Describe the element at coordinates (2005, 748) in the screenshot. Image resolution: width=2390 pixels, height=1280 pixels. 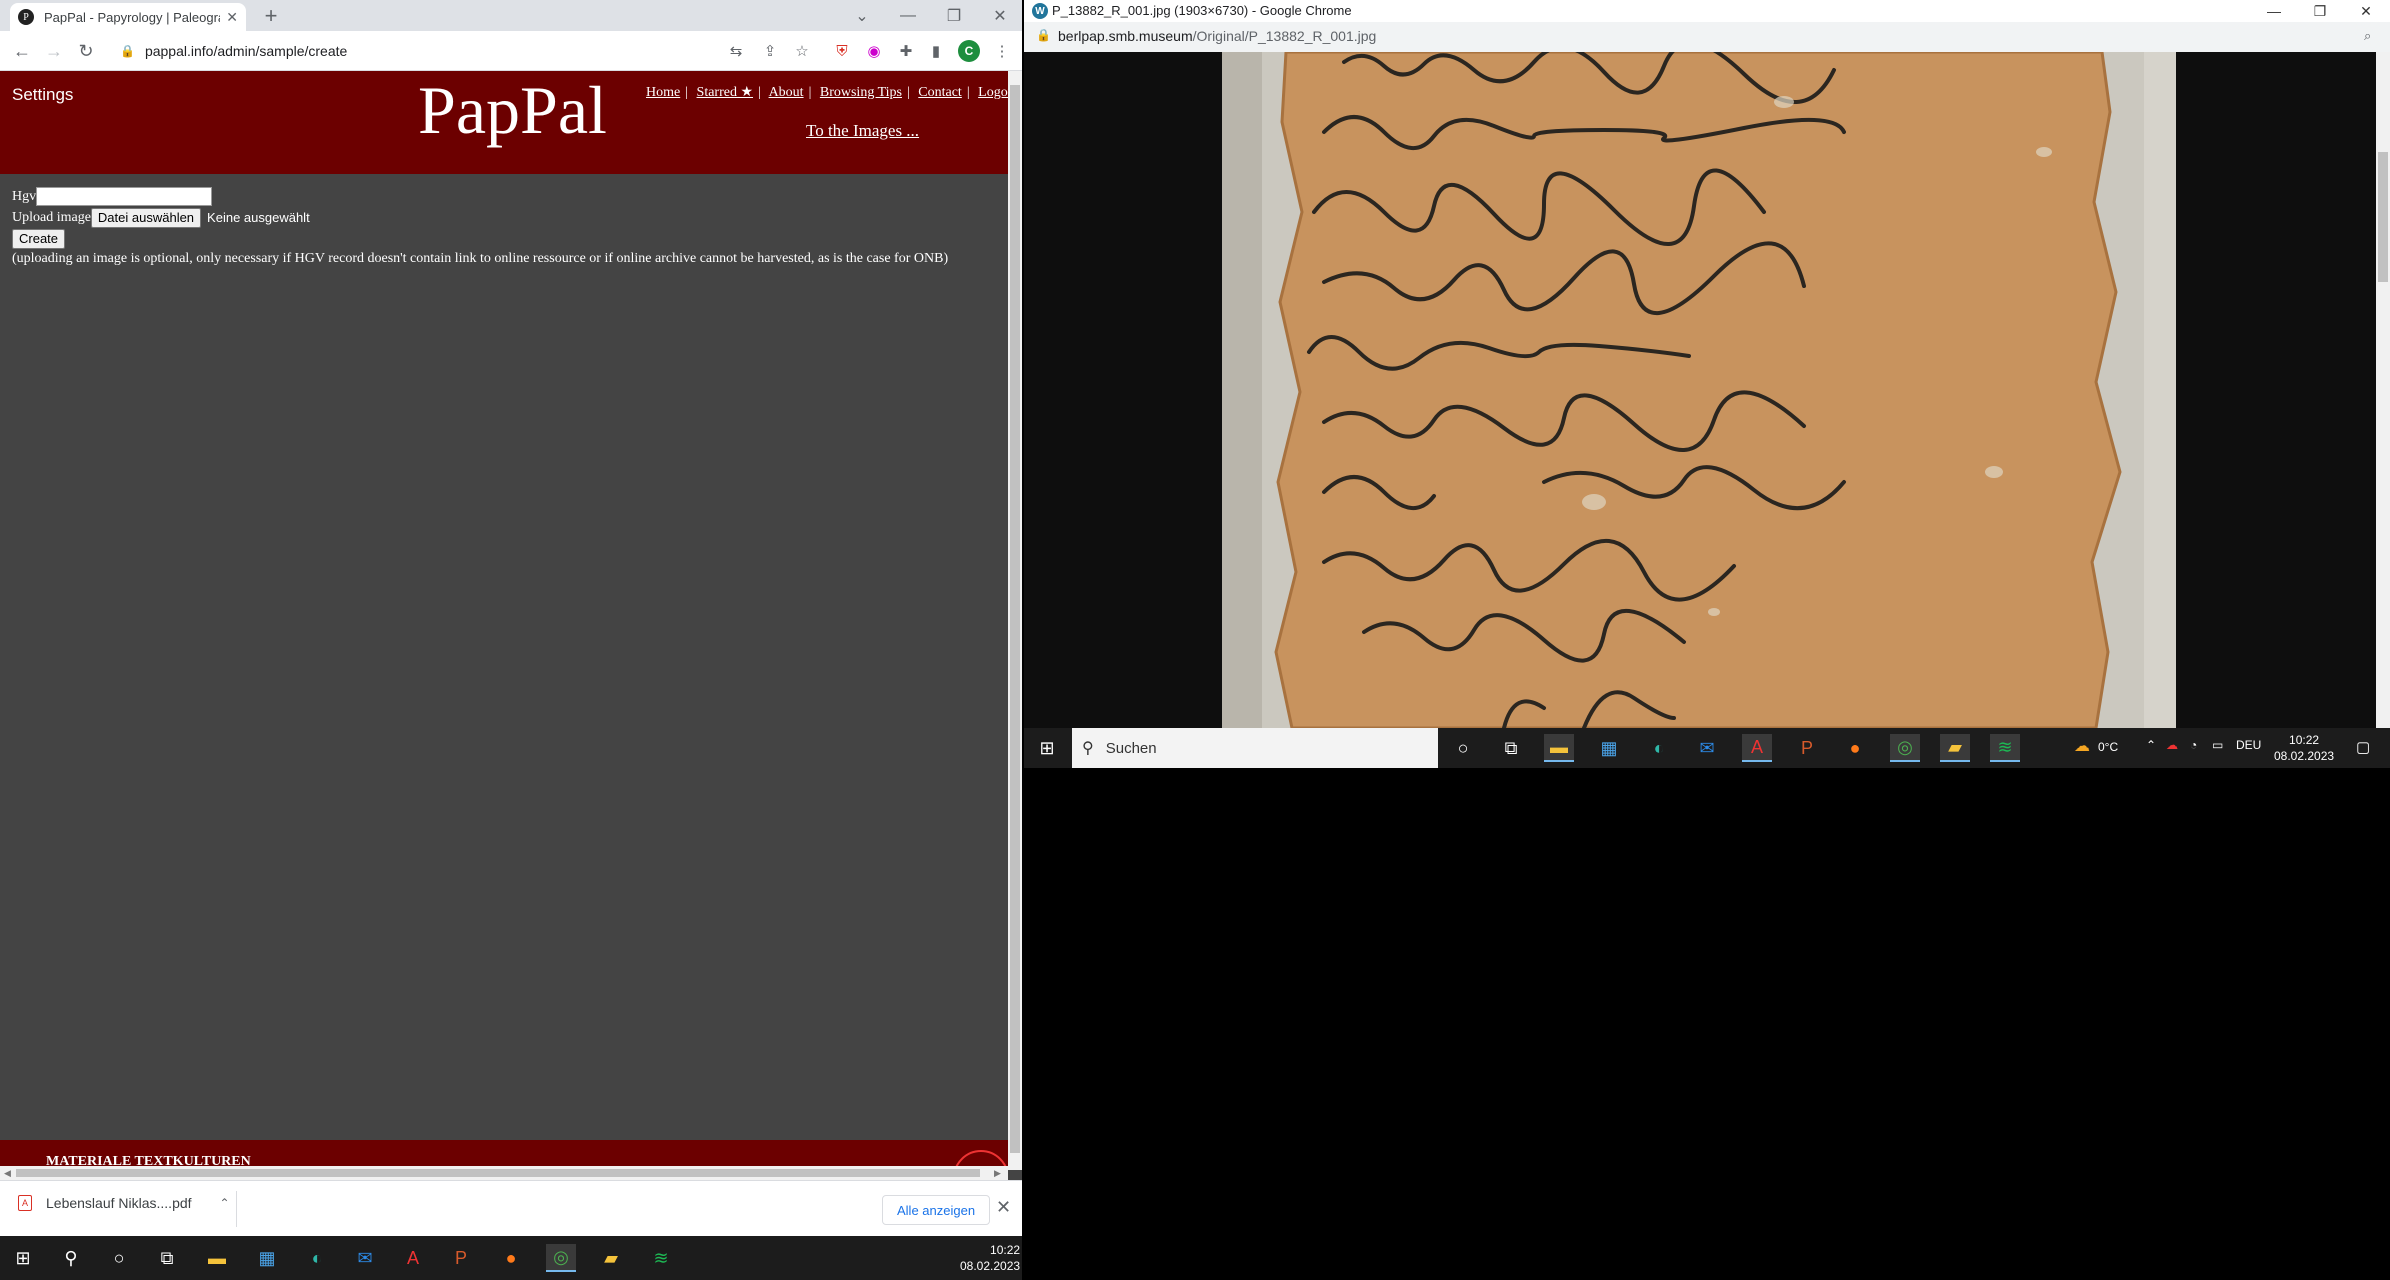
I see `right-spotify-icon: ≋` at that location.